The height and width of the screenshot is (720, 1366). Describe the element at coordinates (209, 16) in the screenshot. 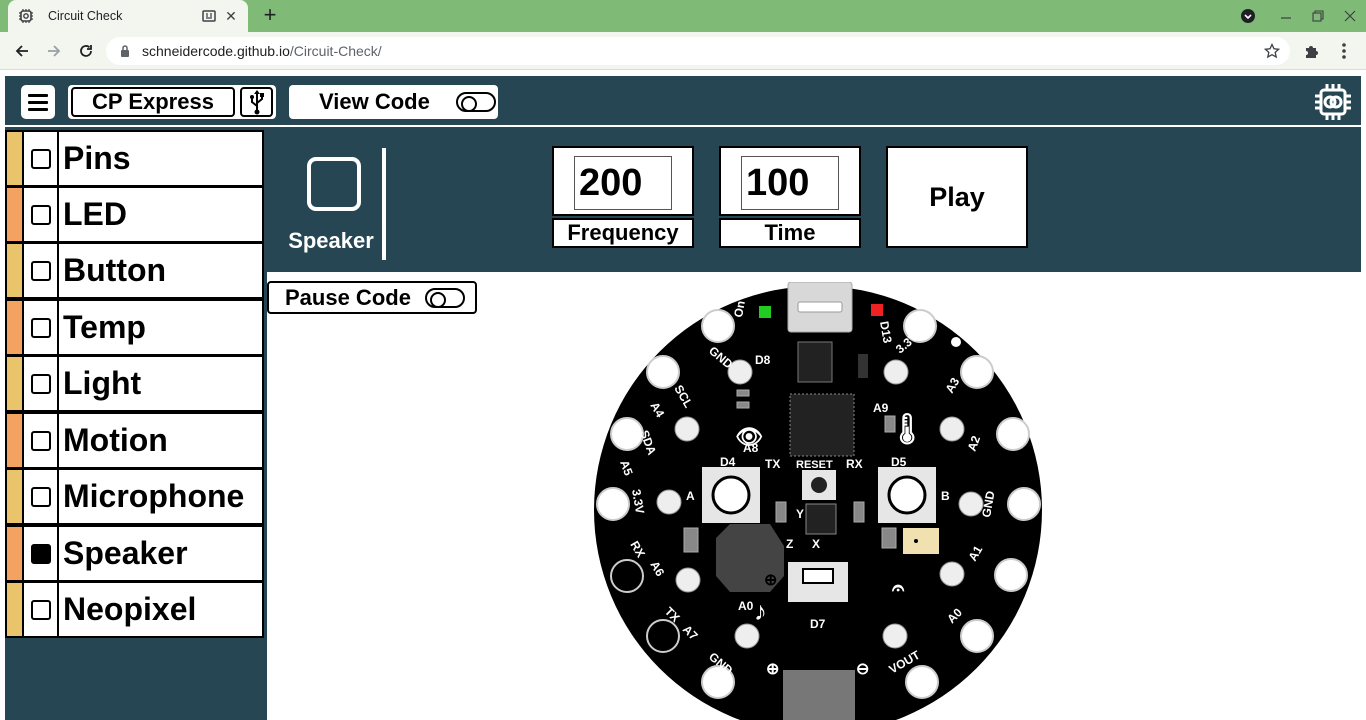

I see `tab-media-icon` at that location.